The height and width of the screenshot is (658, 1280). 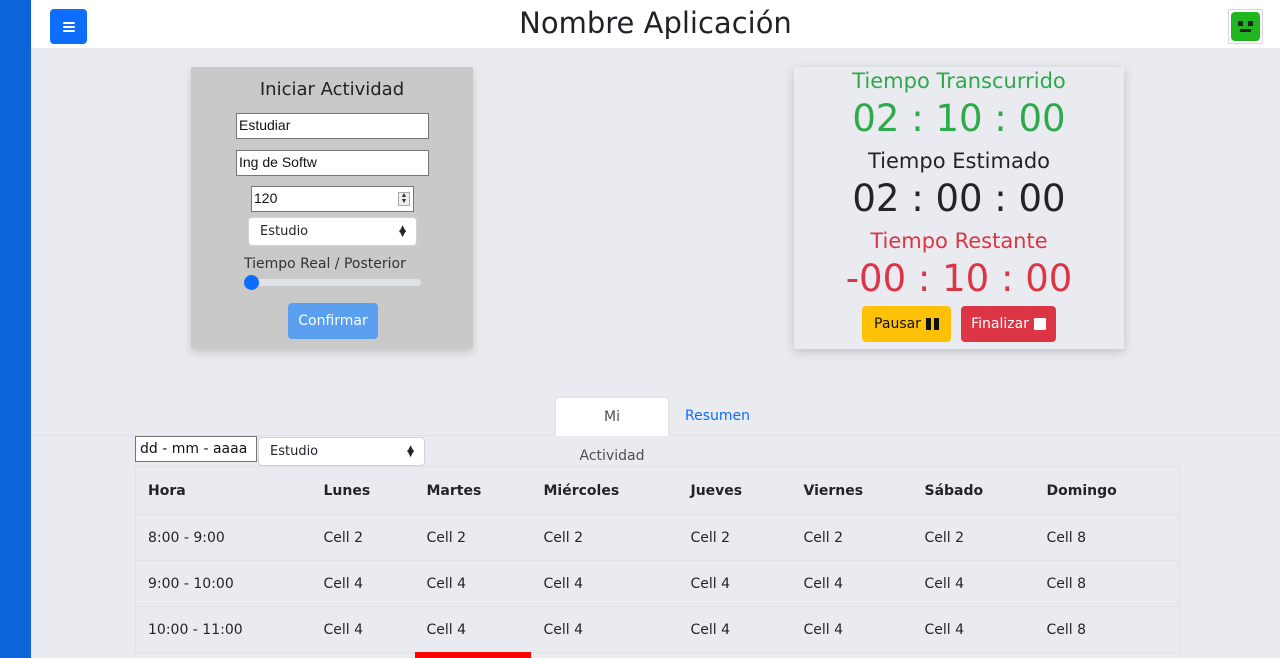 I want to click on category-select: Estudio ▲ ▼, so click(x=332, y=231).